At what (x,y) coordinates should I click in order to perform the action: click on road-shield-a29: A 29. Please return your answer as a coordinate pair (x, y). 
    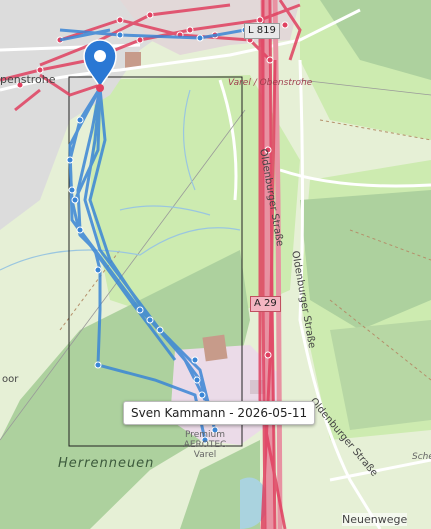
    Looking at the image, I should click on (265, 304).